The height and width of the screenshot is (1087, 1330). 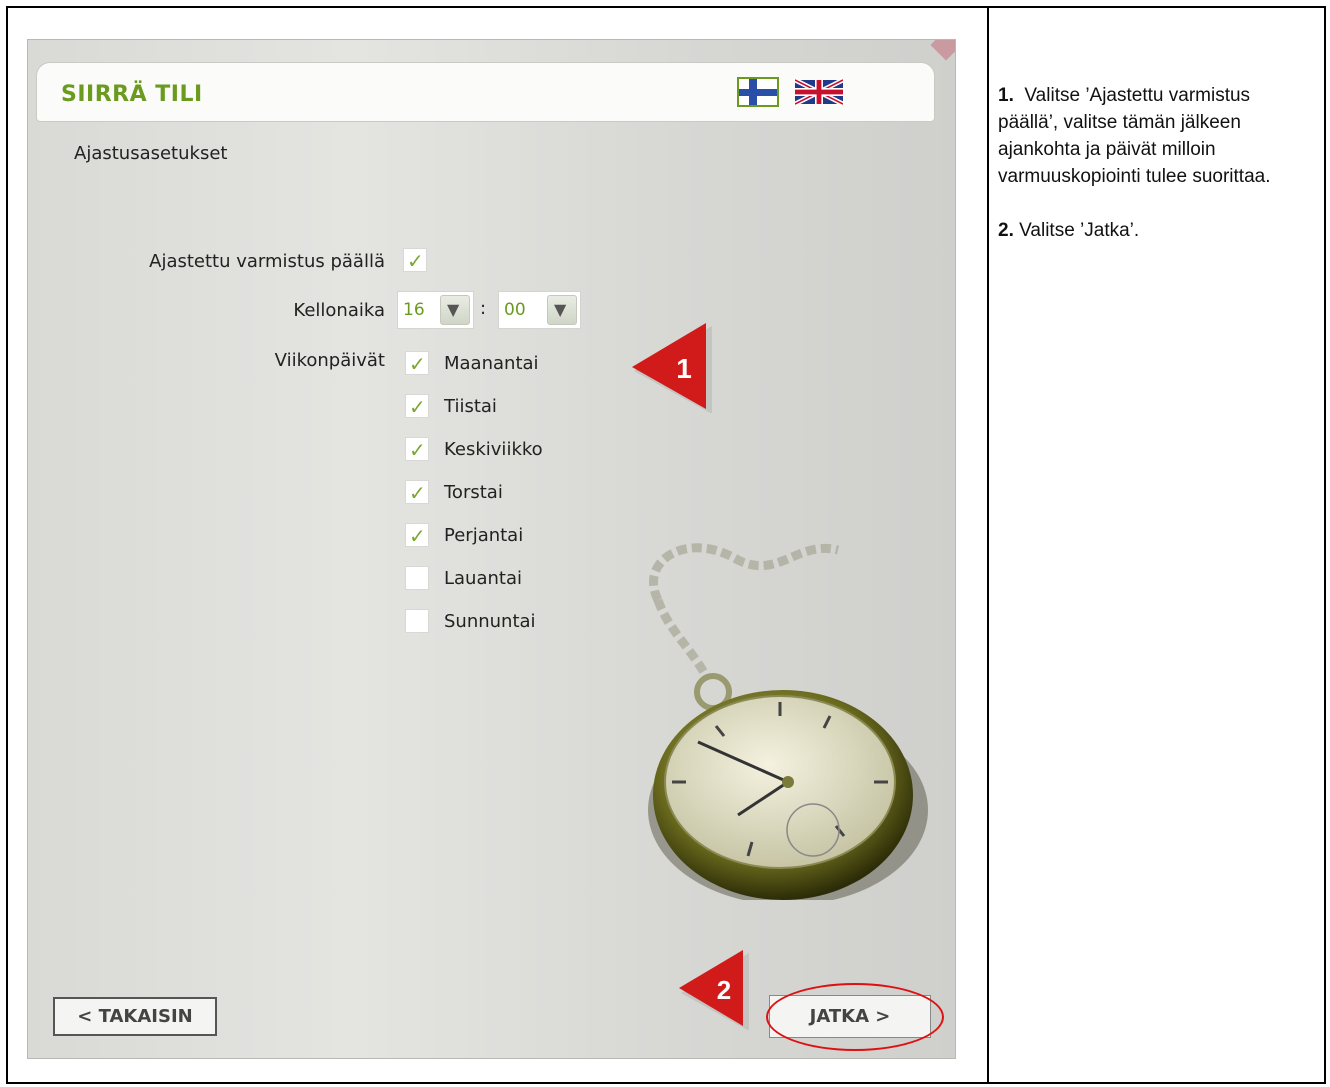 I want to click on day-checkbox-tuesday: ✓, so click(x=417, y=406).